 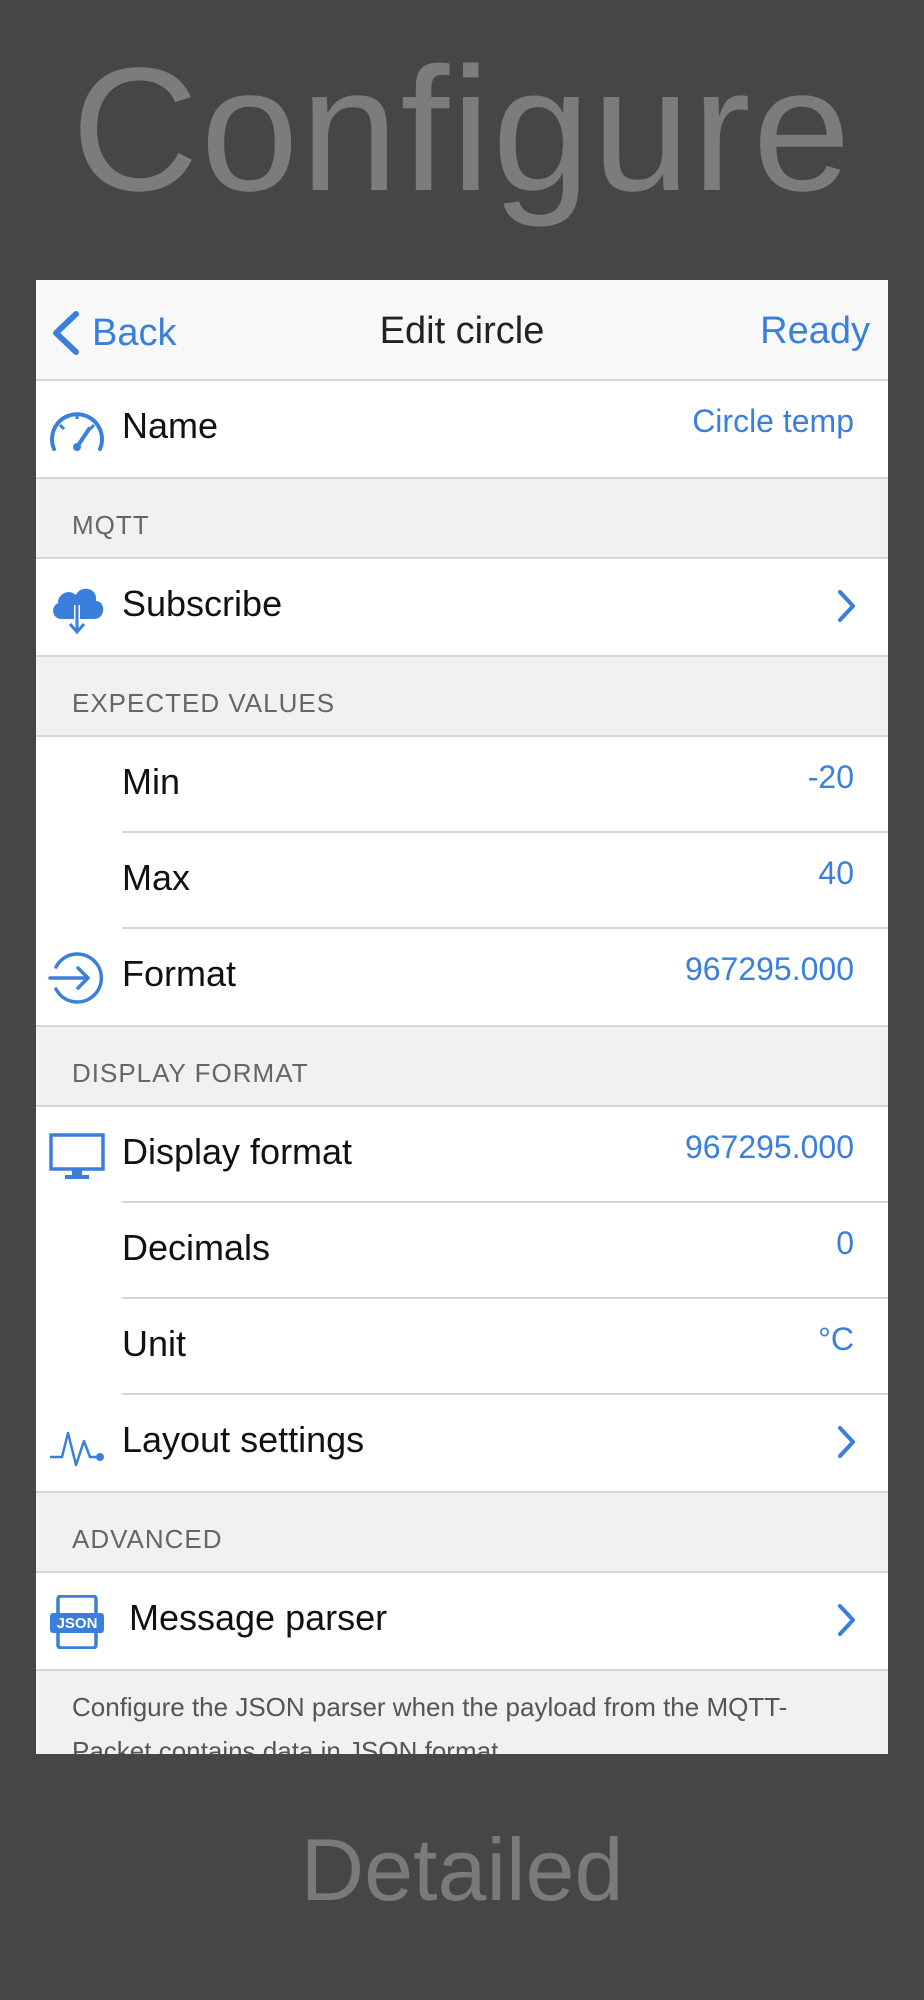 I want to click on section-header-display-format: DISPLAY FORMAT, so click(x=462, y=1067).